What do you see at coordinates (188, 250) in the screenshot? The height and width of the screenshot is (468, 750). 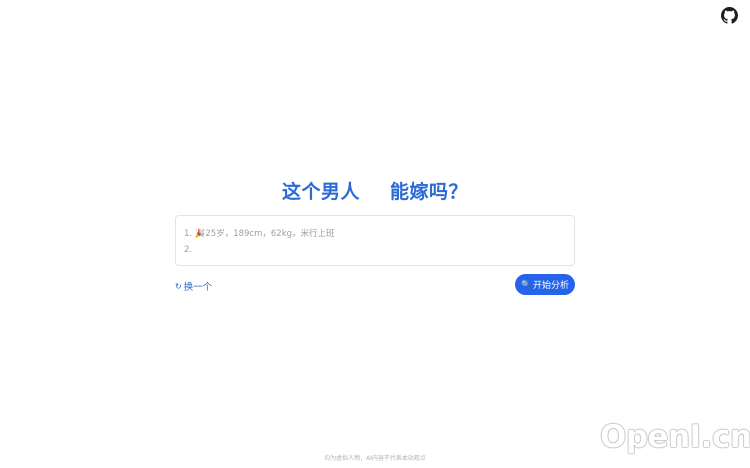 I see `input-line-2: 2.` at bounding box center [188, 250].